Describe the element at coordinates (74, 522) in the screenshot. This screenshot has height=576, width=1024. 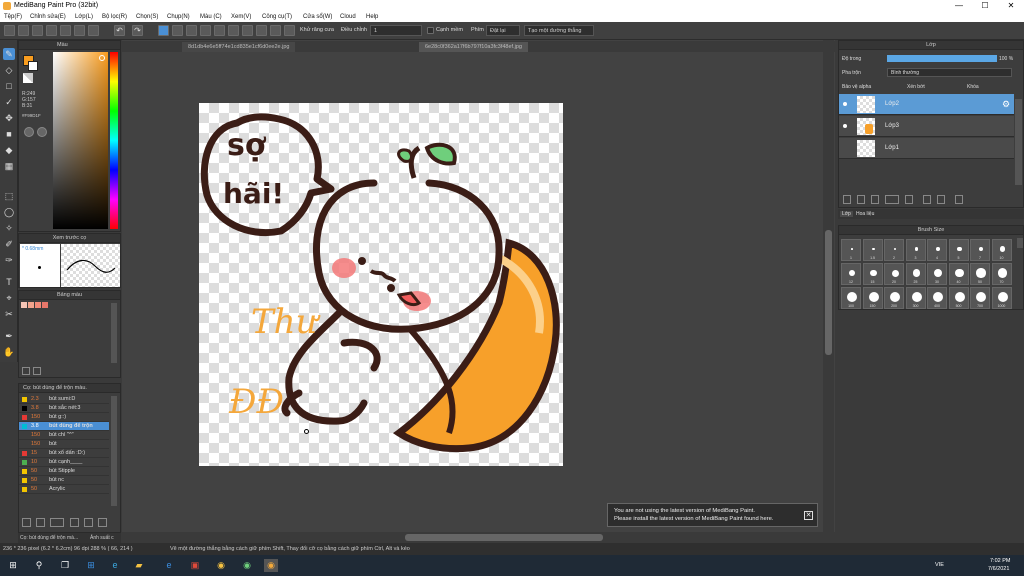
I see `brush-settings-icon` at that location.